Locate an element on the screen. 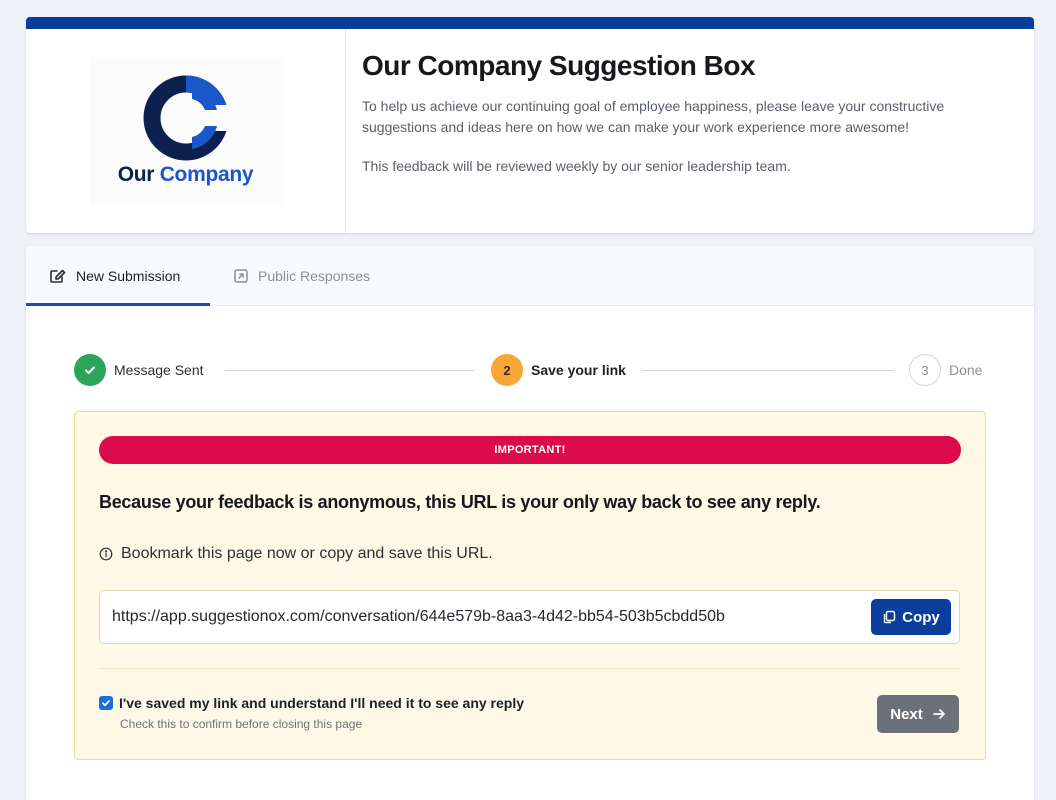 The image size is (1056, 800). logo-word-company: Company is located at coordinates (206, 174).